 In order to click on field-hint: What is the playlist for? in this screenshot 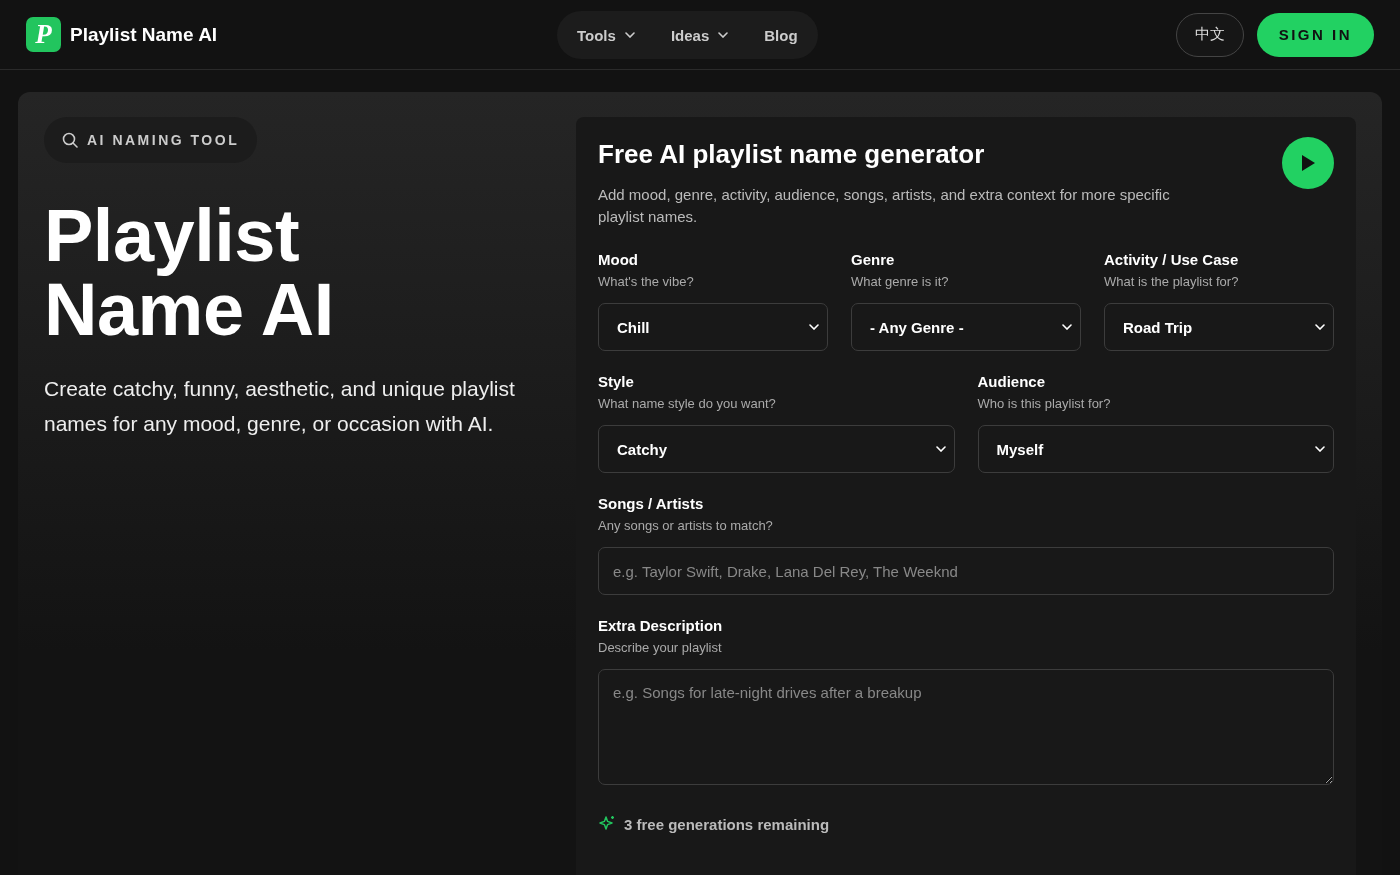, I will do `click(1172, 281)`.